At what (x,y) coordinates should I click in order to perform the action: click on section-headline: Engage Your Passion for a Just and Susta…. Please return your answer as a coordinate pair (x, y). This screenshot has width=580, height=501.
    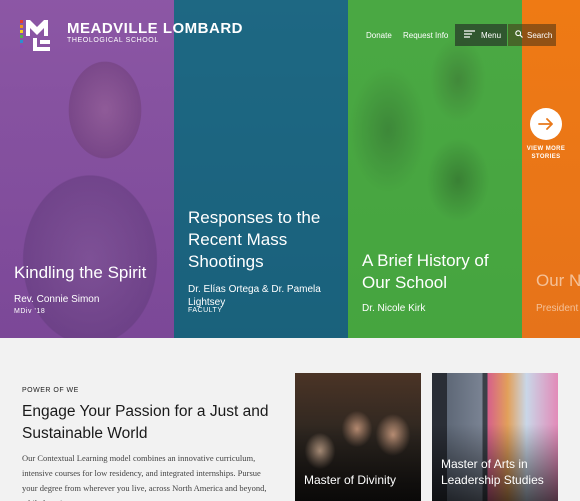
    Looking at the image, I should click on (145, 422).